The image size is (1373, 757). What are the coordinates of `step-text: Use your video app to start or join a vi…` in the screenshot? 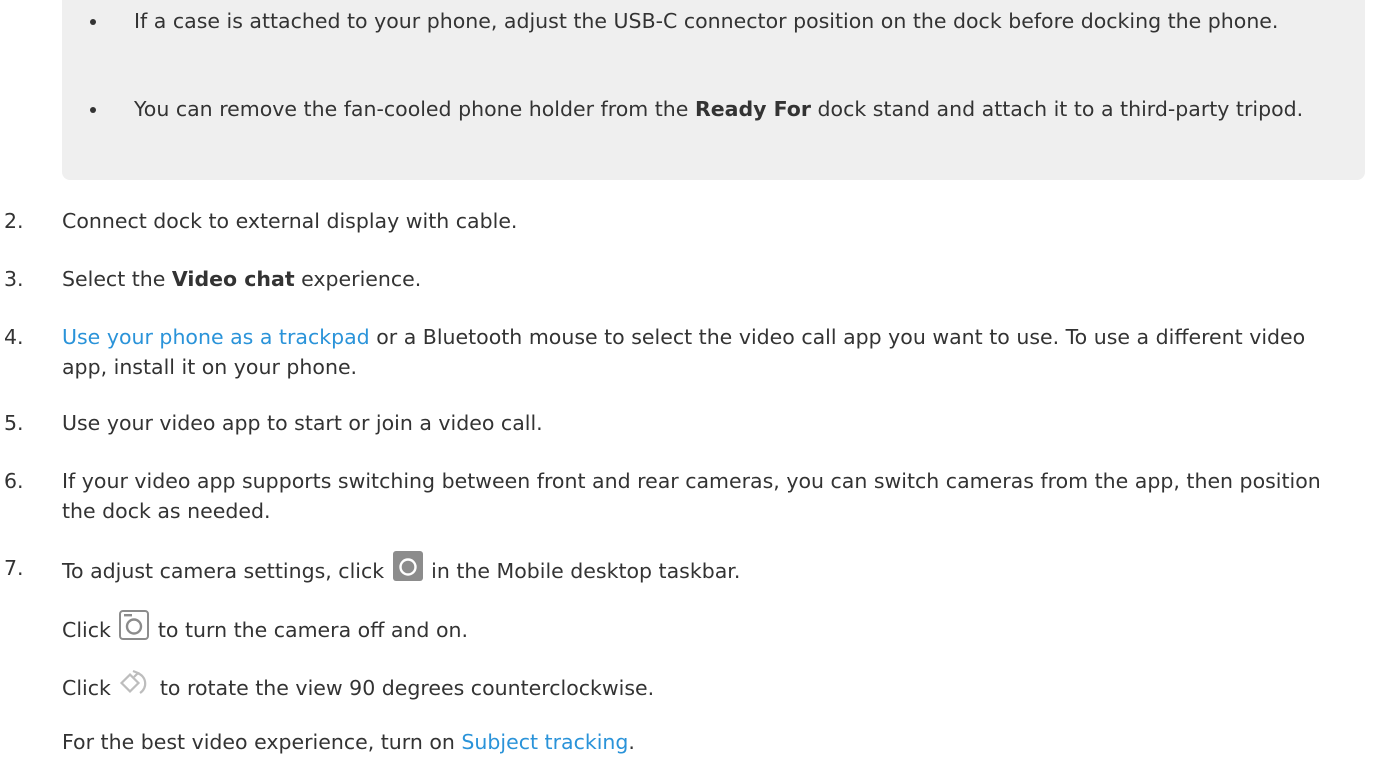 It's located at (302, 423).